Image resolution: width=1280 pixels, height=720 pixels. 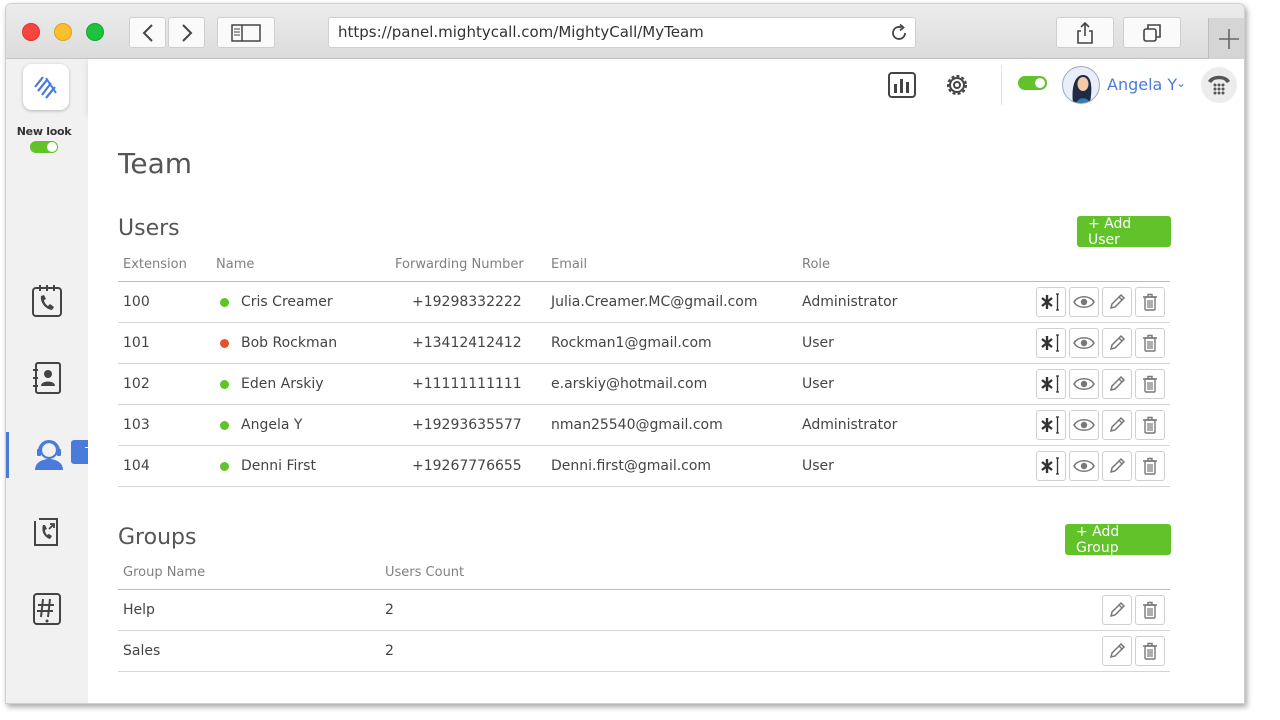 I want to click on close-window-button, so click(x=31, y=32).